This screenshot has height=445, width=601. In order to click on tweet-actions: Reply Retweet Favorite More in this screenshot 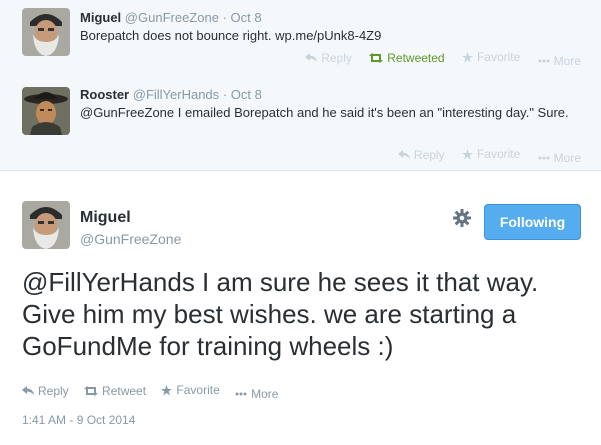, I will do `click(156, 392)`.